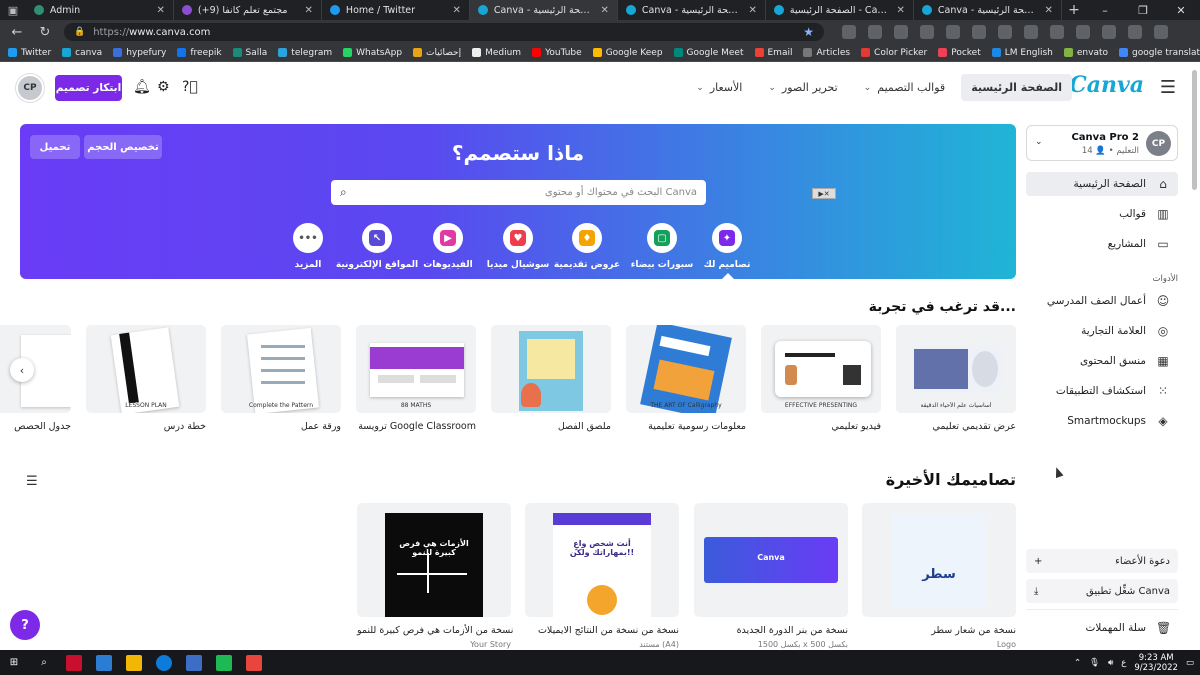 The image size is (1200, 675). I want to click on nav-item: قوالب التصميم ⌄, so click(904, 87).